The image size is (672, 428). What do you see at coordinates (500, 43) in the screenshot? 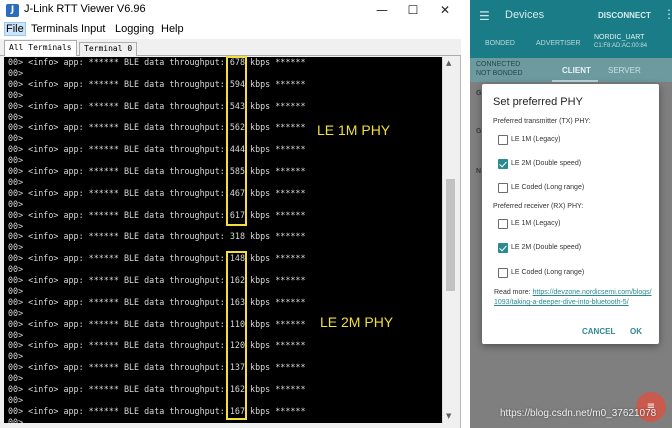
I see `tab-bonded: BONDED` at bounding box center [500, 43].